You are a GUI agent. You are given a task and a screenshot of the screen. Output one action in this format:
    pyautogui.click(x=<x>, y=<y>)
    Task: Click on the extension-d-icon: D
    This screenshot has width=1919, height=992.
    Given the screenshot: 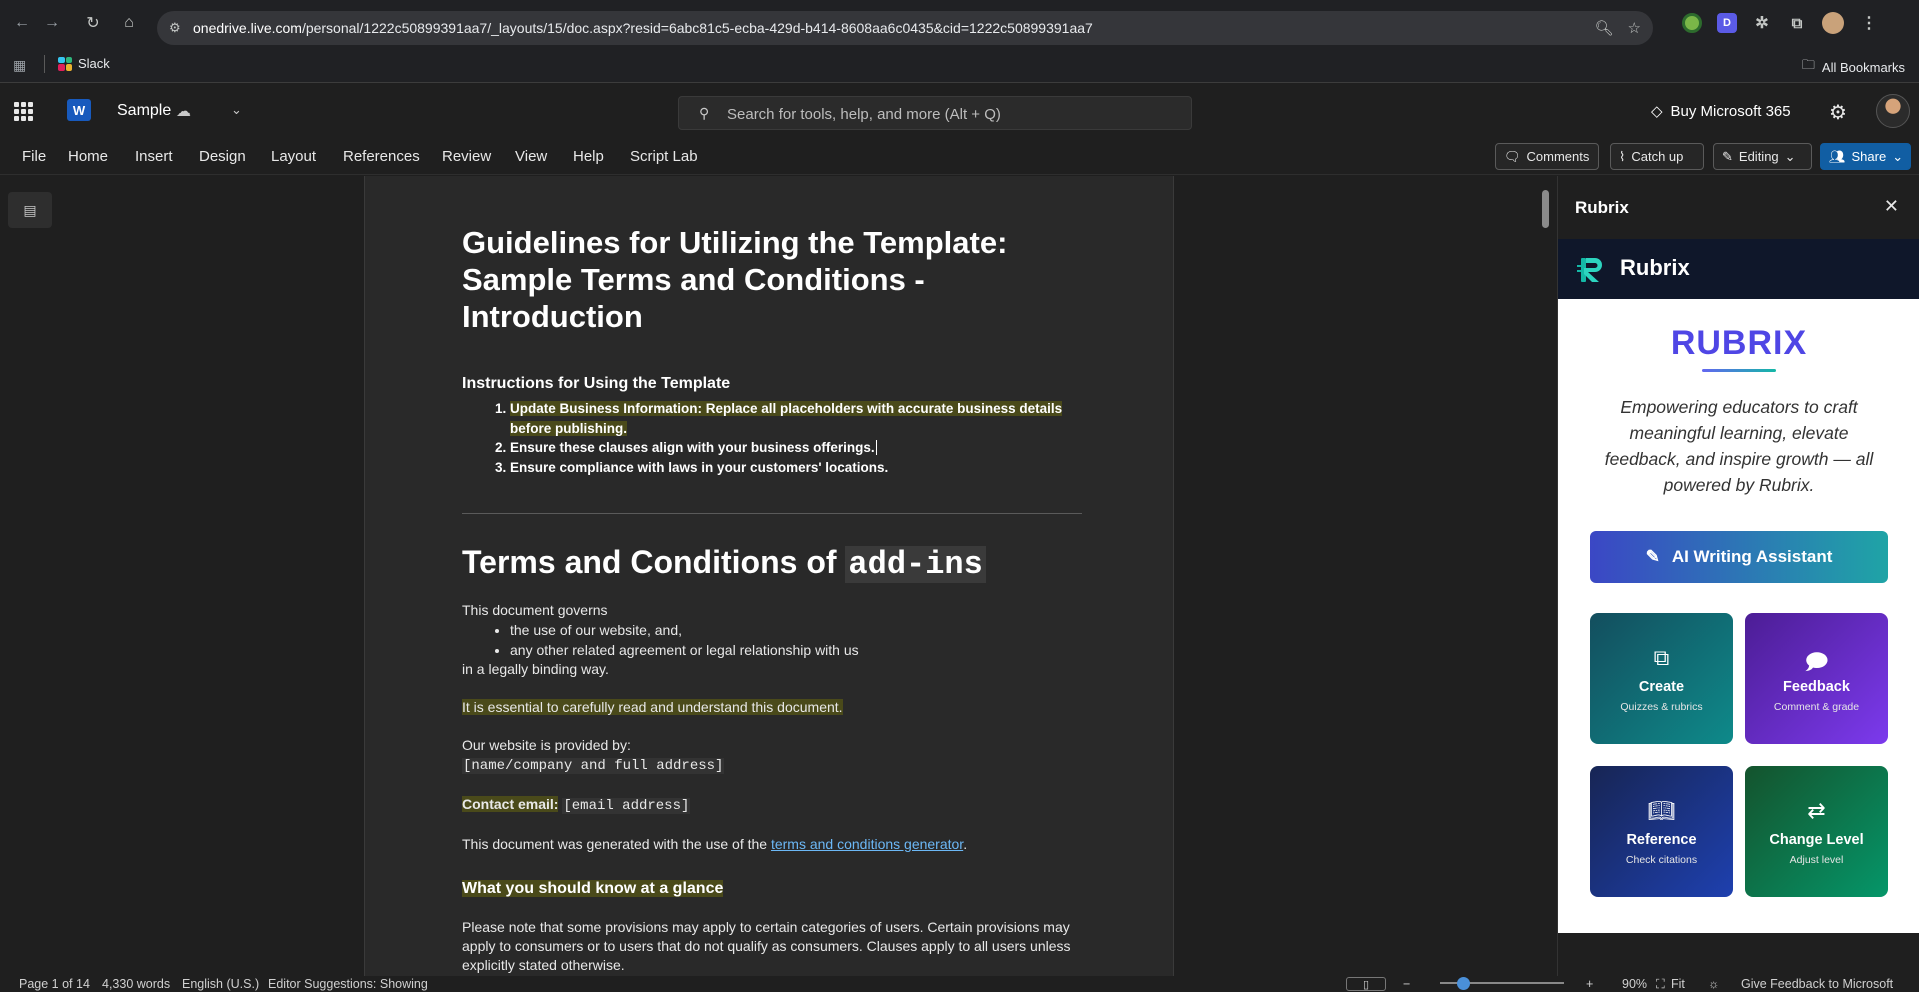 What is the action you would take?
    pyautogui.click(x=1727, y=23)
    